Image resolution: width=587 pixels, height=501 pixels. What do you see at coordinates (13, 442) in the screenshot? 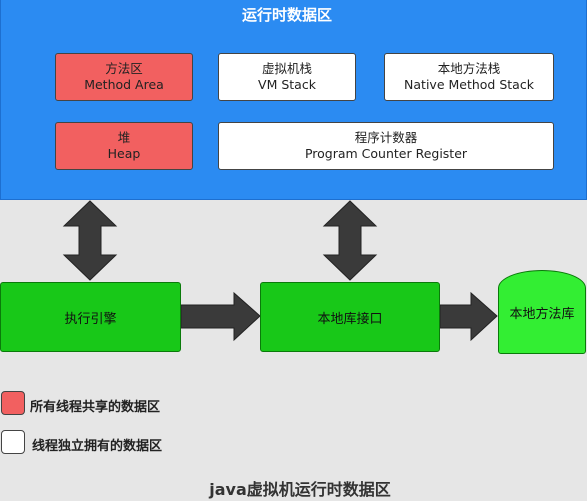
I see `legend-private-swatch` at bounding box center [13, 442].